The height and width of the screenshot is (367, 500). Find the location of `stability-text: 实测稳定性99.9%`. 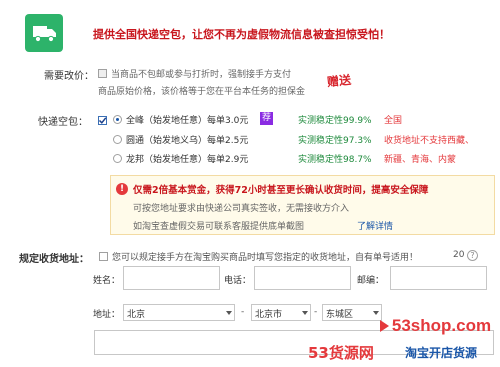

stability-text: 实测稳定性99.9% is located at coordinates (335, 121).